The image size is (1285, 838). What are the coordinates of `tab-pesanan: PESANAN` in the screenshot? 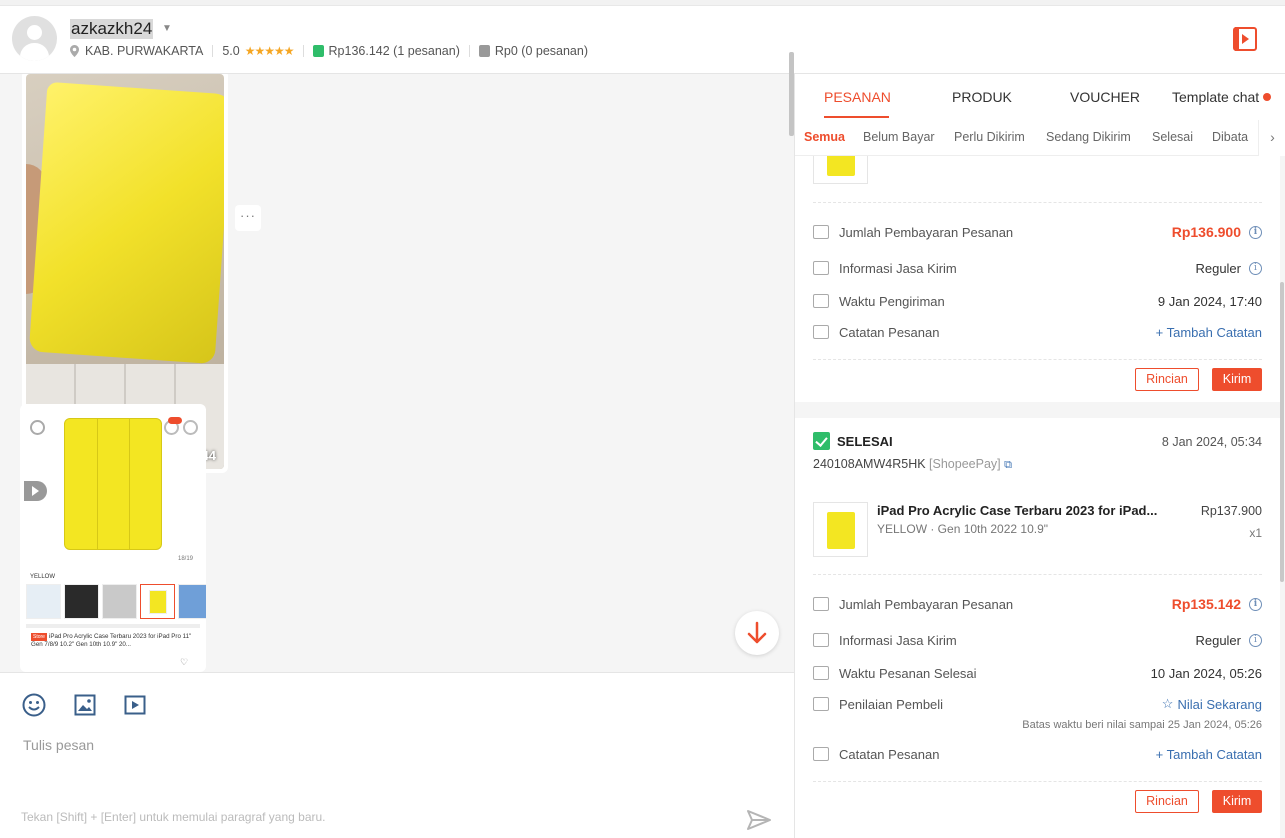 It's located at (857, 97).